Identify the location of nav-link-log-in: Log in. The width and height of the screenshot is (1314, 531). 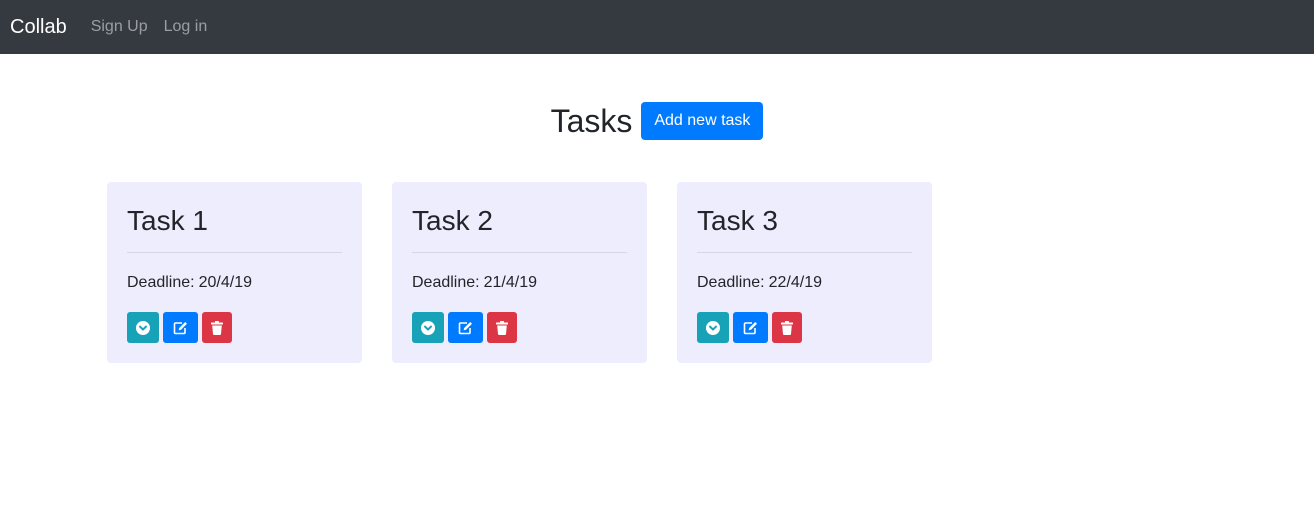
(186, 27).